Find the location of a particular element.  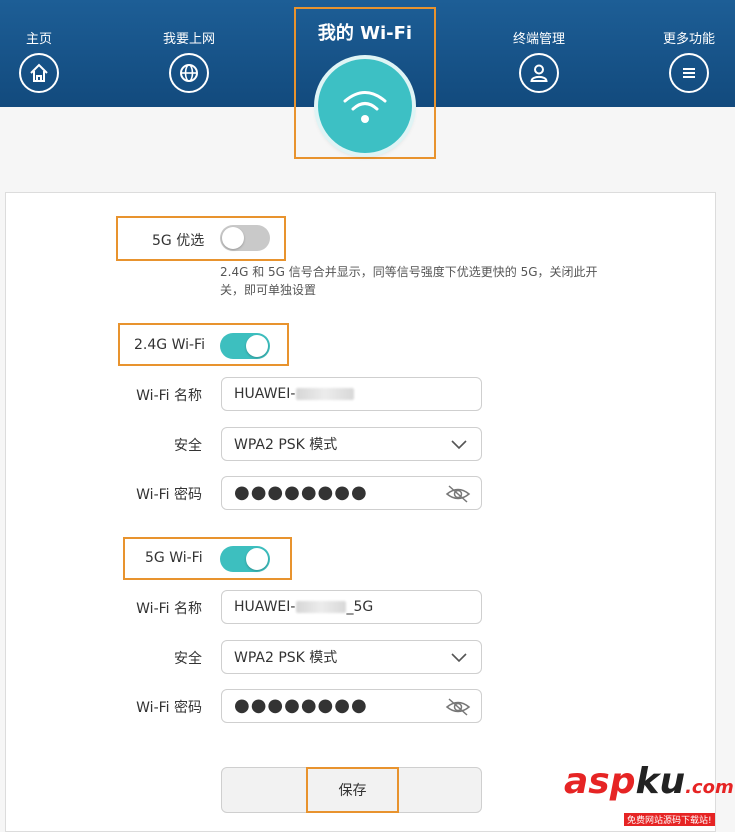

wifi-24g-name-input: HUAWEI- is located at coordinates (351, 394).